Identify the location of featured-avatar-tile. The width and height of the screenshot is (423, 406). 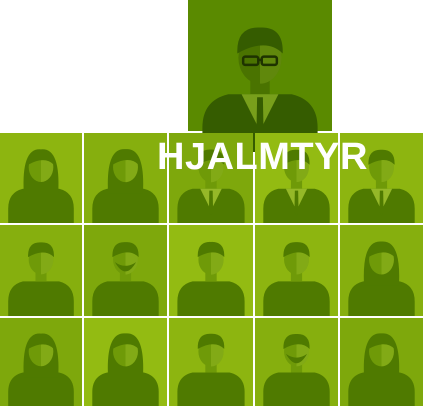
(260, 76).